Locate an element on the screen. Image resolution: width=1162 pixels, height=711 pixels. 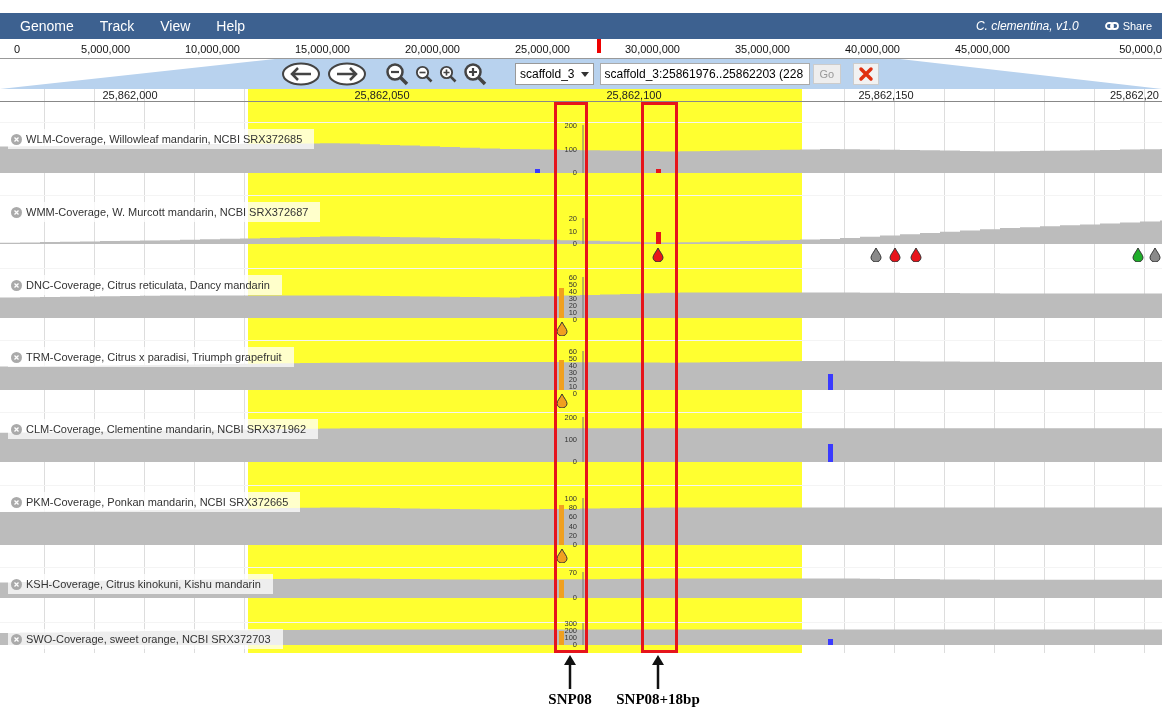
track-name: CLM-Coverage, Clementine mandarin, NCBI SRX371962 is located at coordinates (166, 429).